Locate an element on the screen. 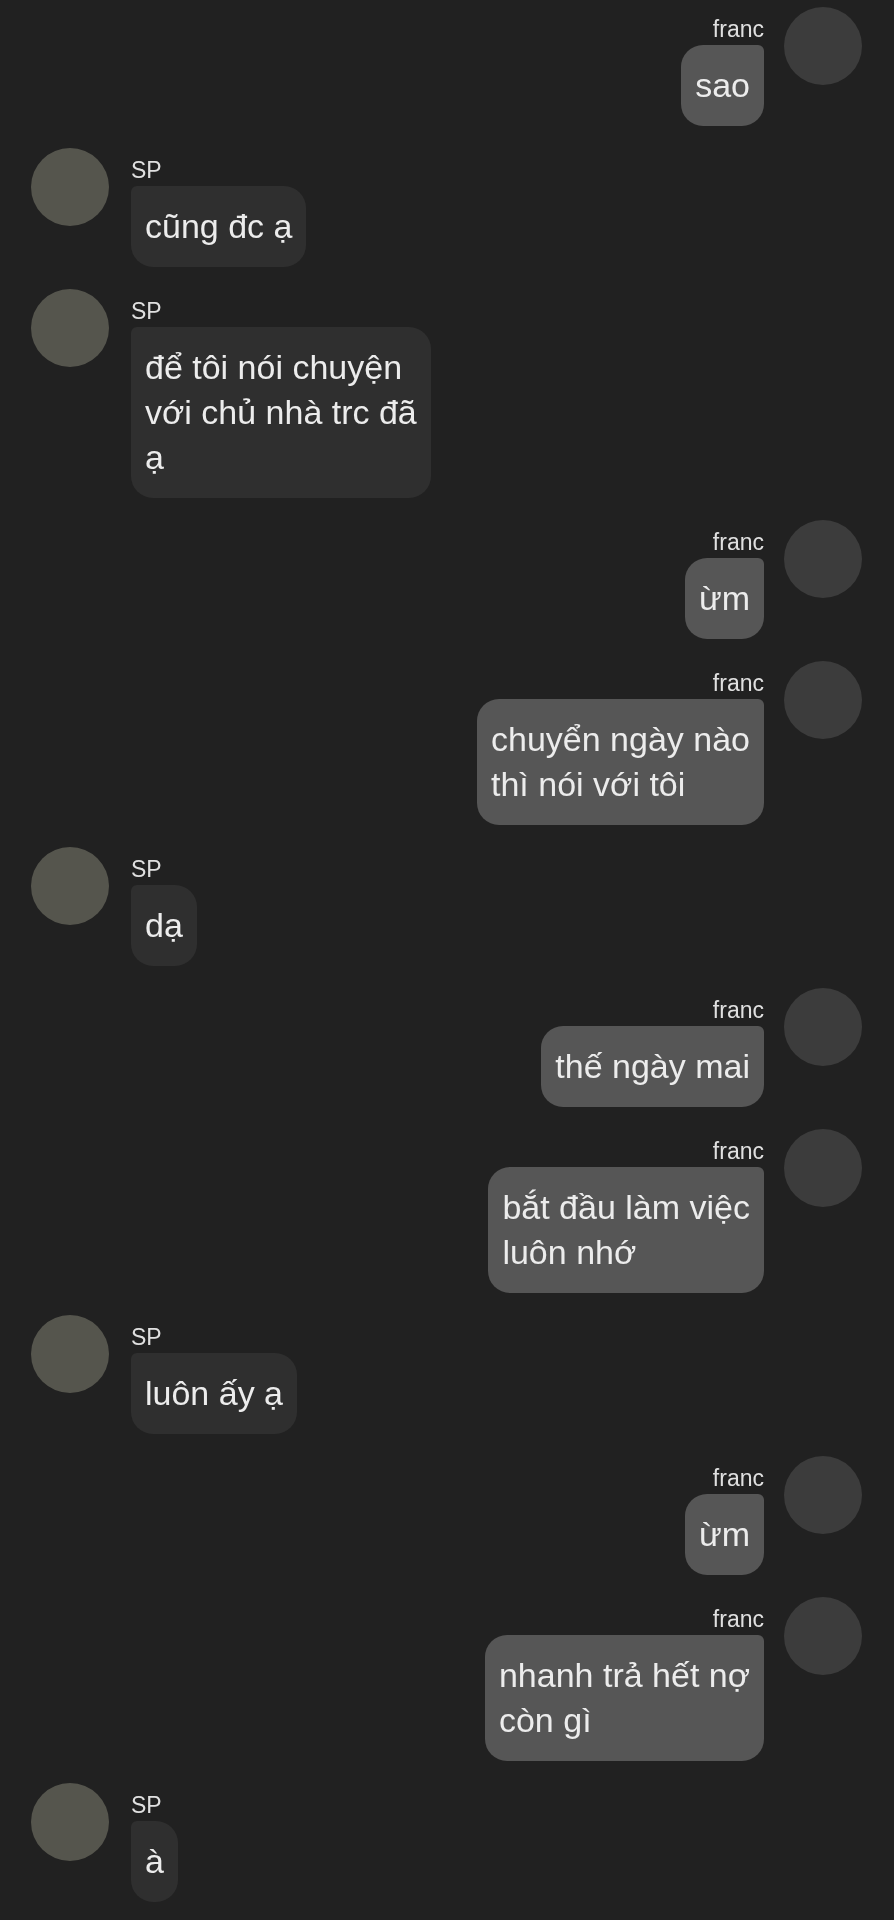 Image resolution: width=894 pixels, height=1920 pixels. message-bubble: luôn ấy ạ is located at coordinates (214, 1393).